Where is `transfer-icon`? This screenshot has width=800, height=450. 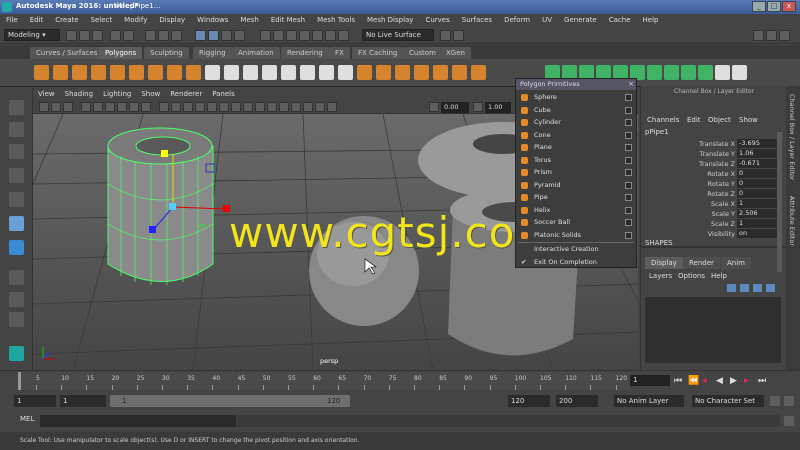
transfer-icon is located at coordinates (739, 72).